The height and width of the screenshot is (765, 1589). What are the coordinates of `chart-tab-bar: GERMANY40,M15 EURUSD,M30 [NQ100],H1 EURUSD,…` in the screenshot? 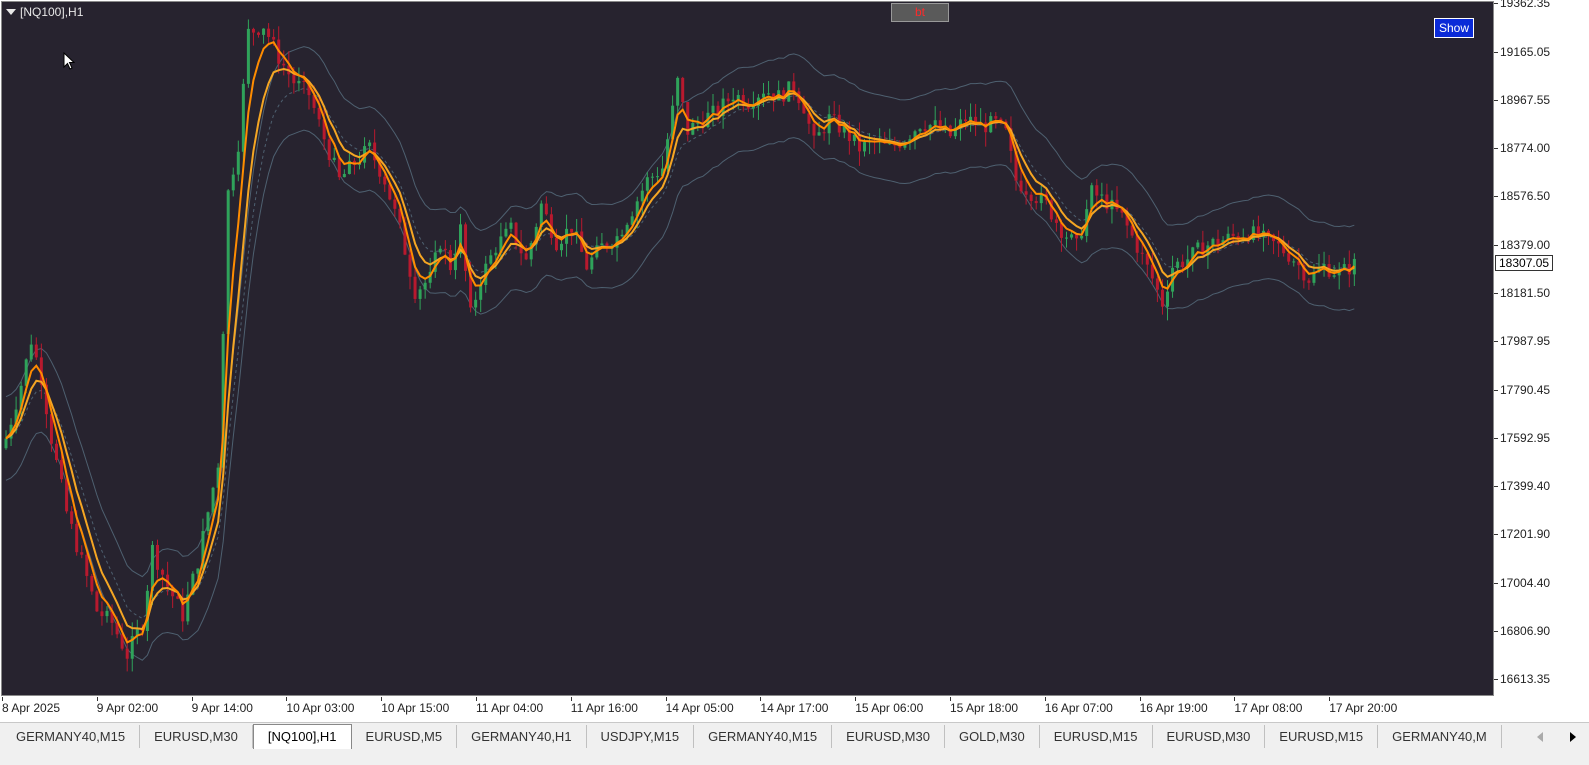 It's located at (794, 743).